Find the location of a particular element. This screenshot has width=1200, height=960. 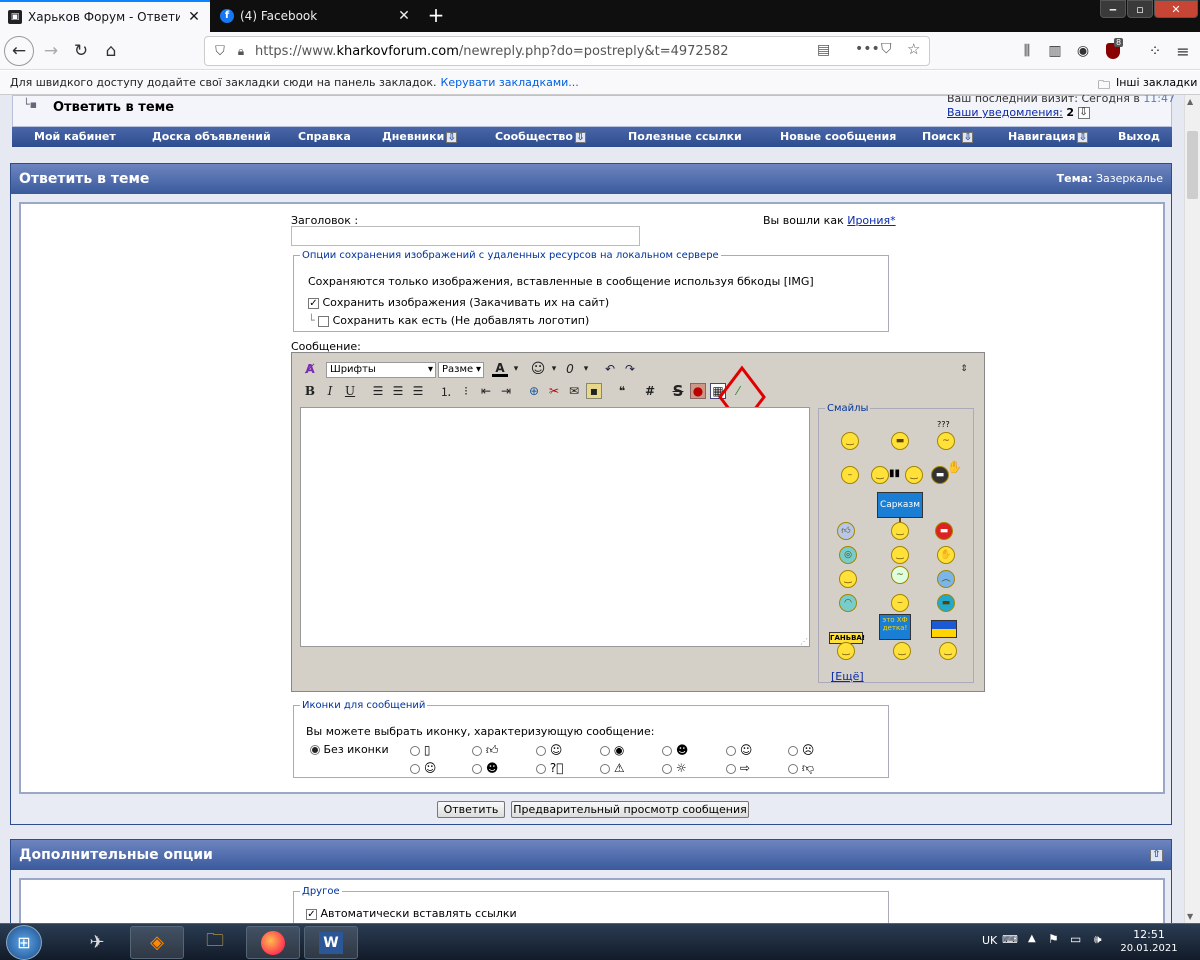

indent-icon: ⇥ is located at coordinates (506, 391).